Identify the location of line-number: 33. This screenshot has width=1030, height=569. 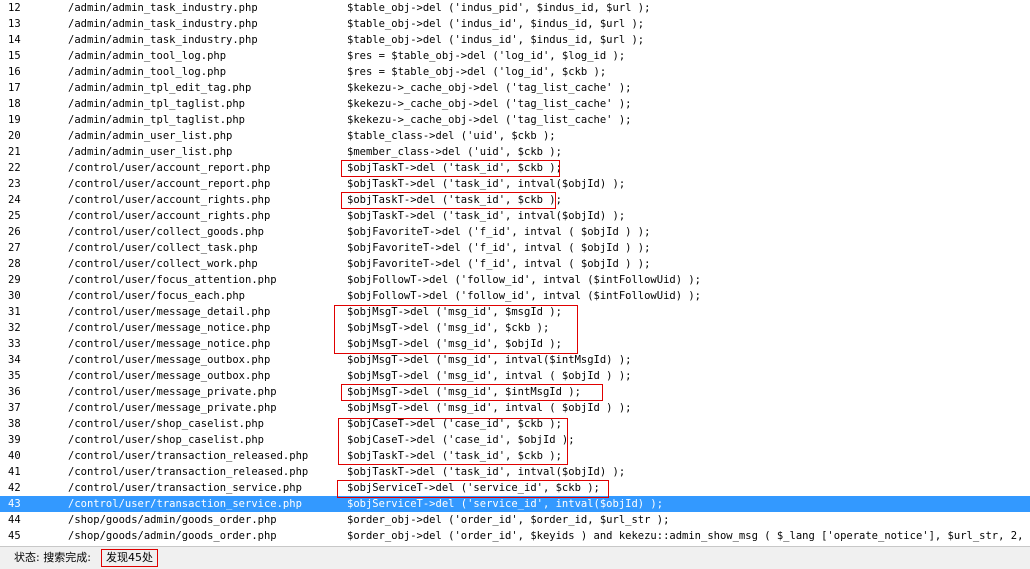
(14, 344).